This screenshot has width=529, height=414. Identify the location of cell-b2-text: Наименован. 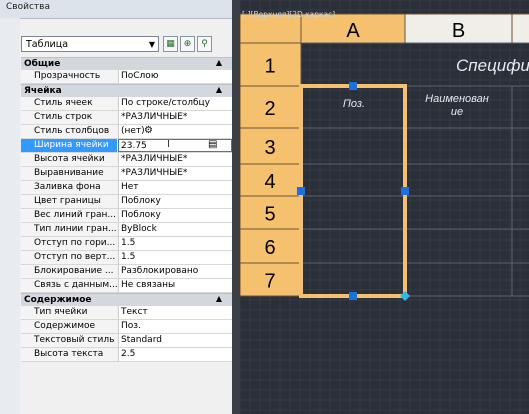
(457, 99).